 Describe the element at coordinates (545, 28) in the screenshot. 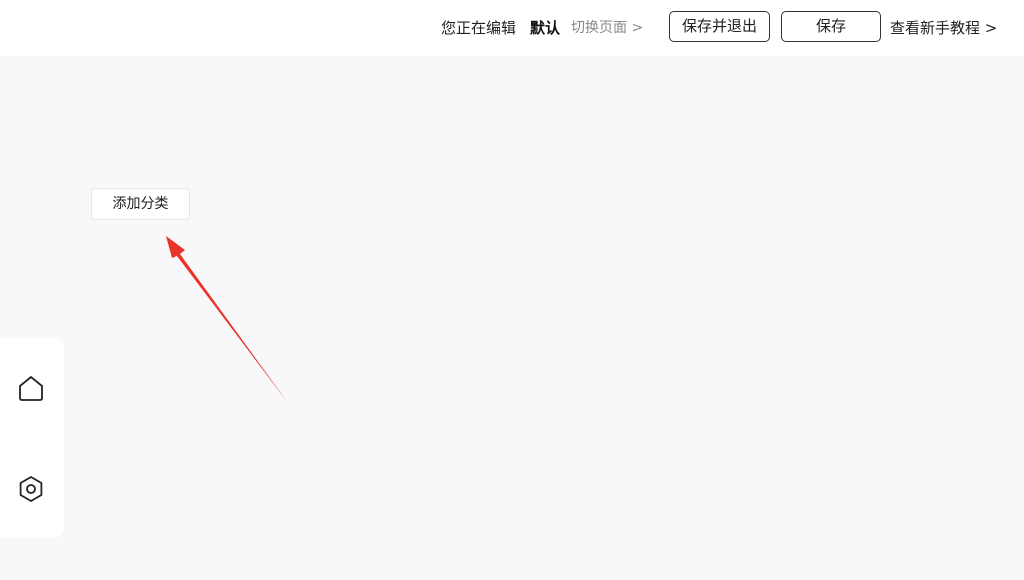

I see `current-page-name: 默认` at that location.